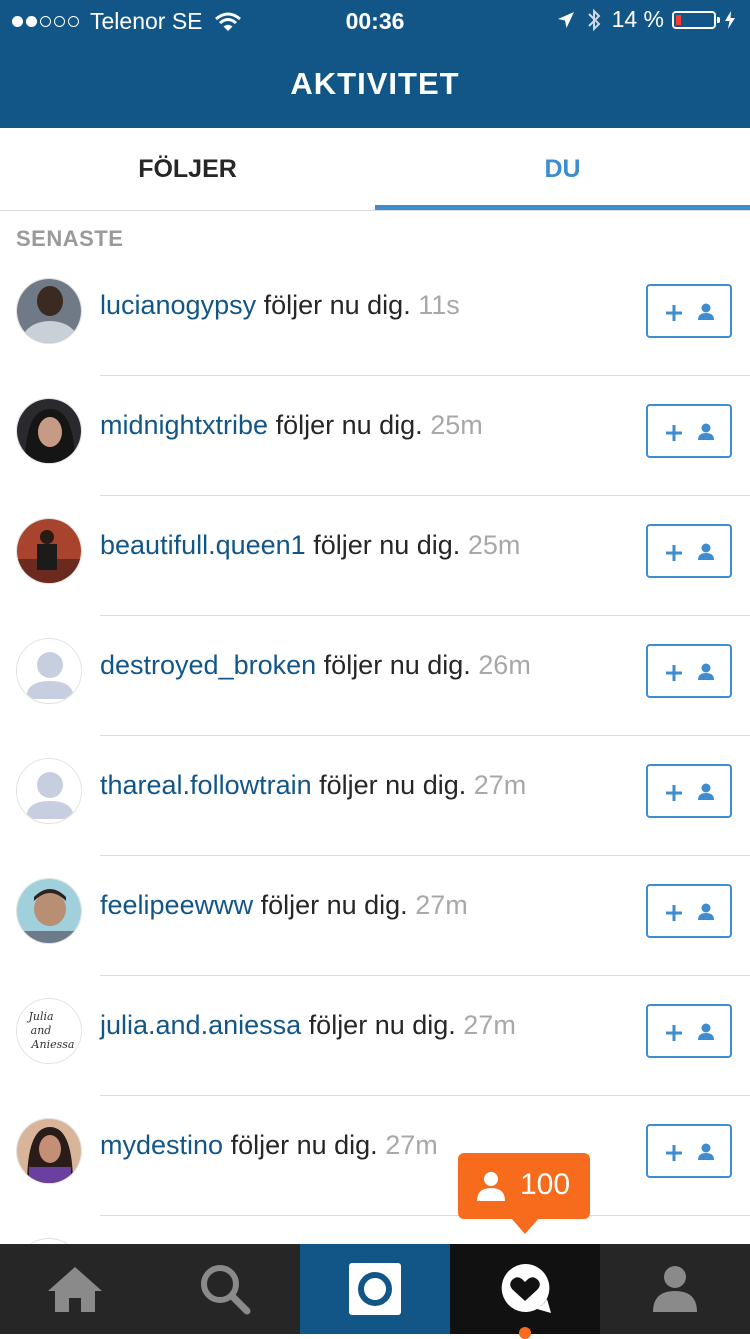  I want to click on notification-count: 100, so click(545, 1184).